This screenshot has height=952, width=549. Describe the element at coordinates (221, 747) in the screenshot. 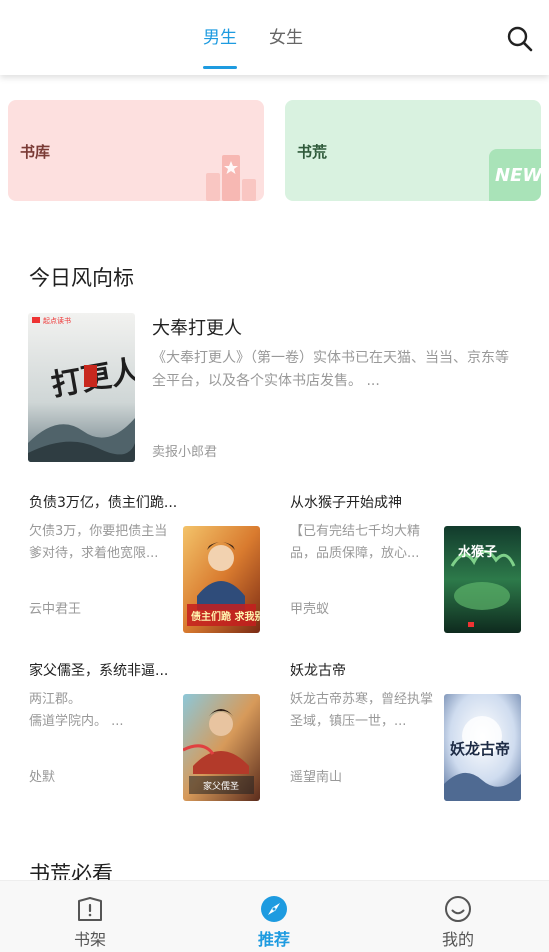

I see `book-cover: 家父儒圣` at that location.